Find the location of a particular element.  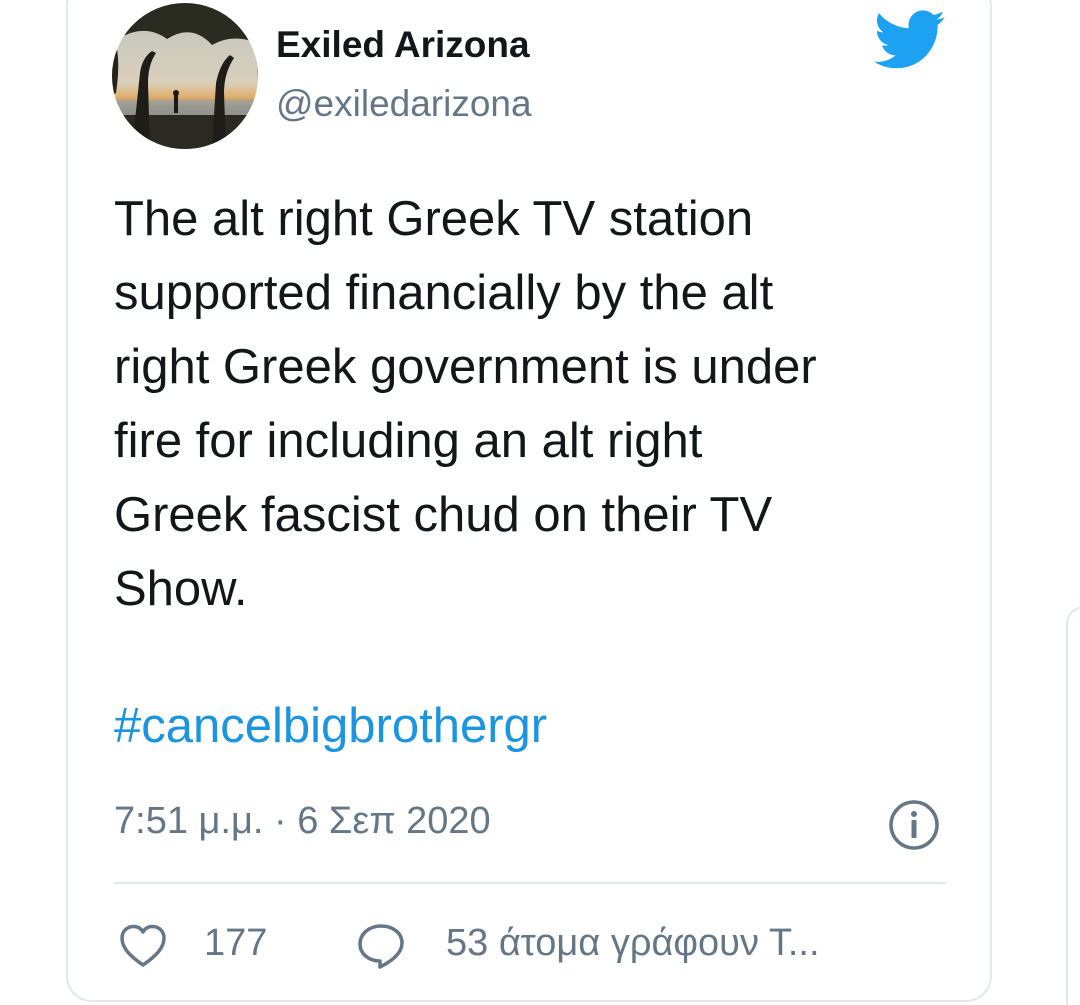

info-icon is located at coordinates (914, 825).